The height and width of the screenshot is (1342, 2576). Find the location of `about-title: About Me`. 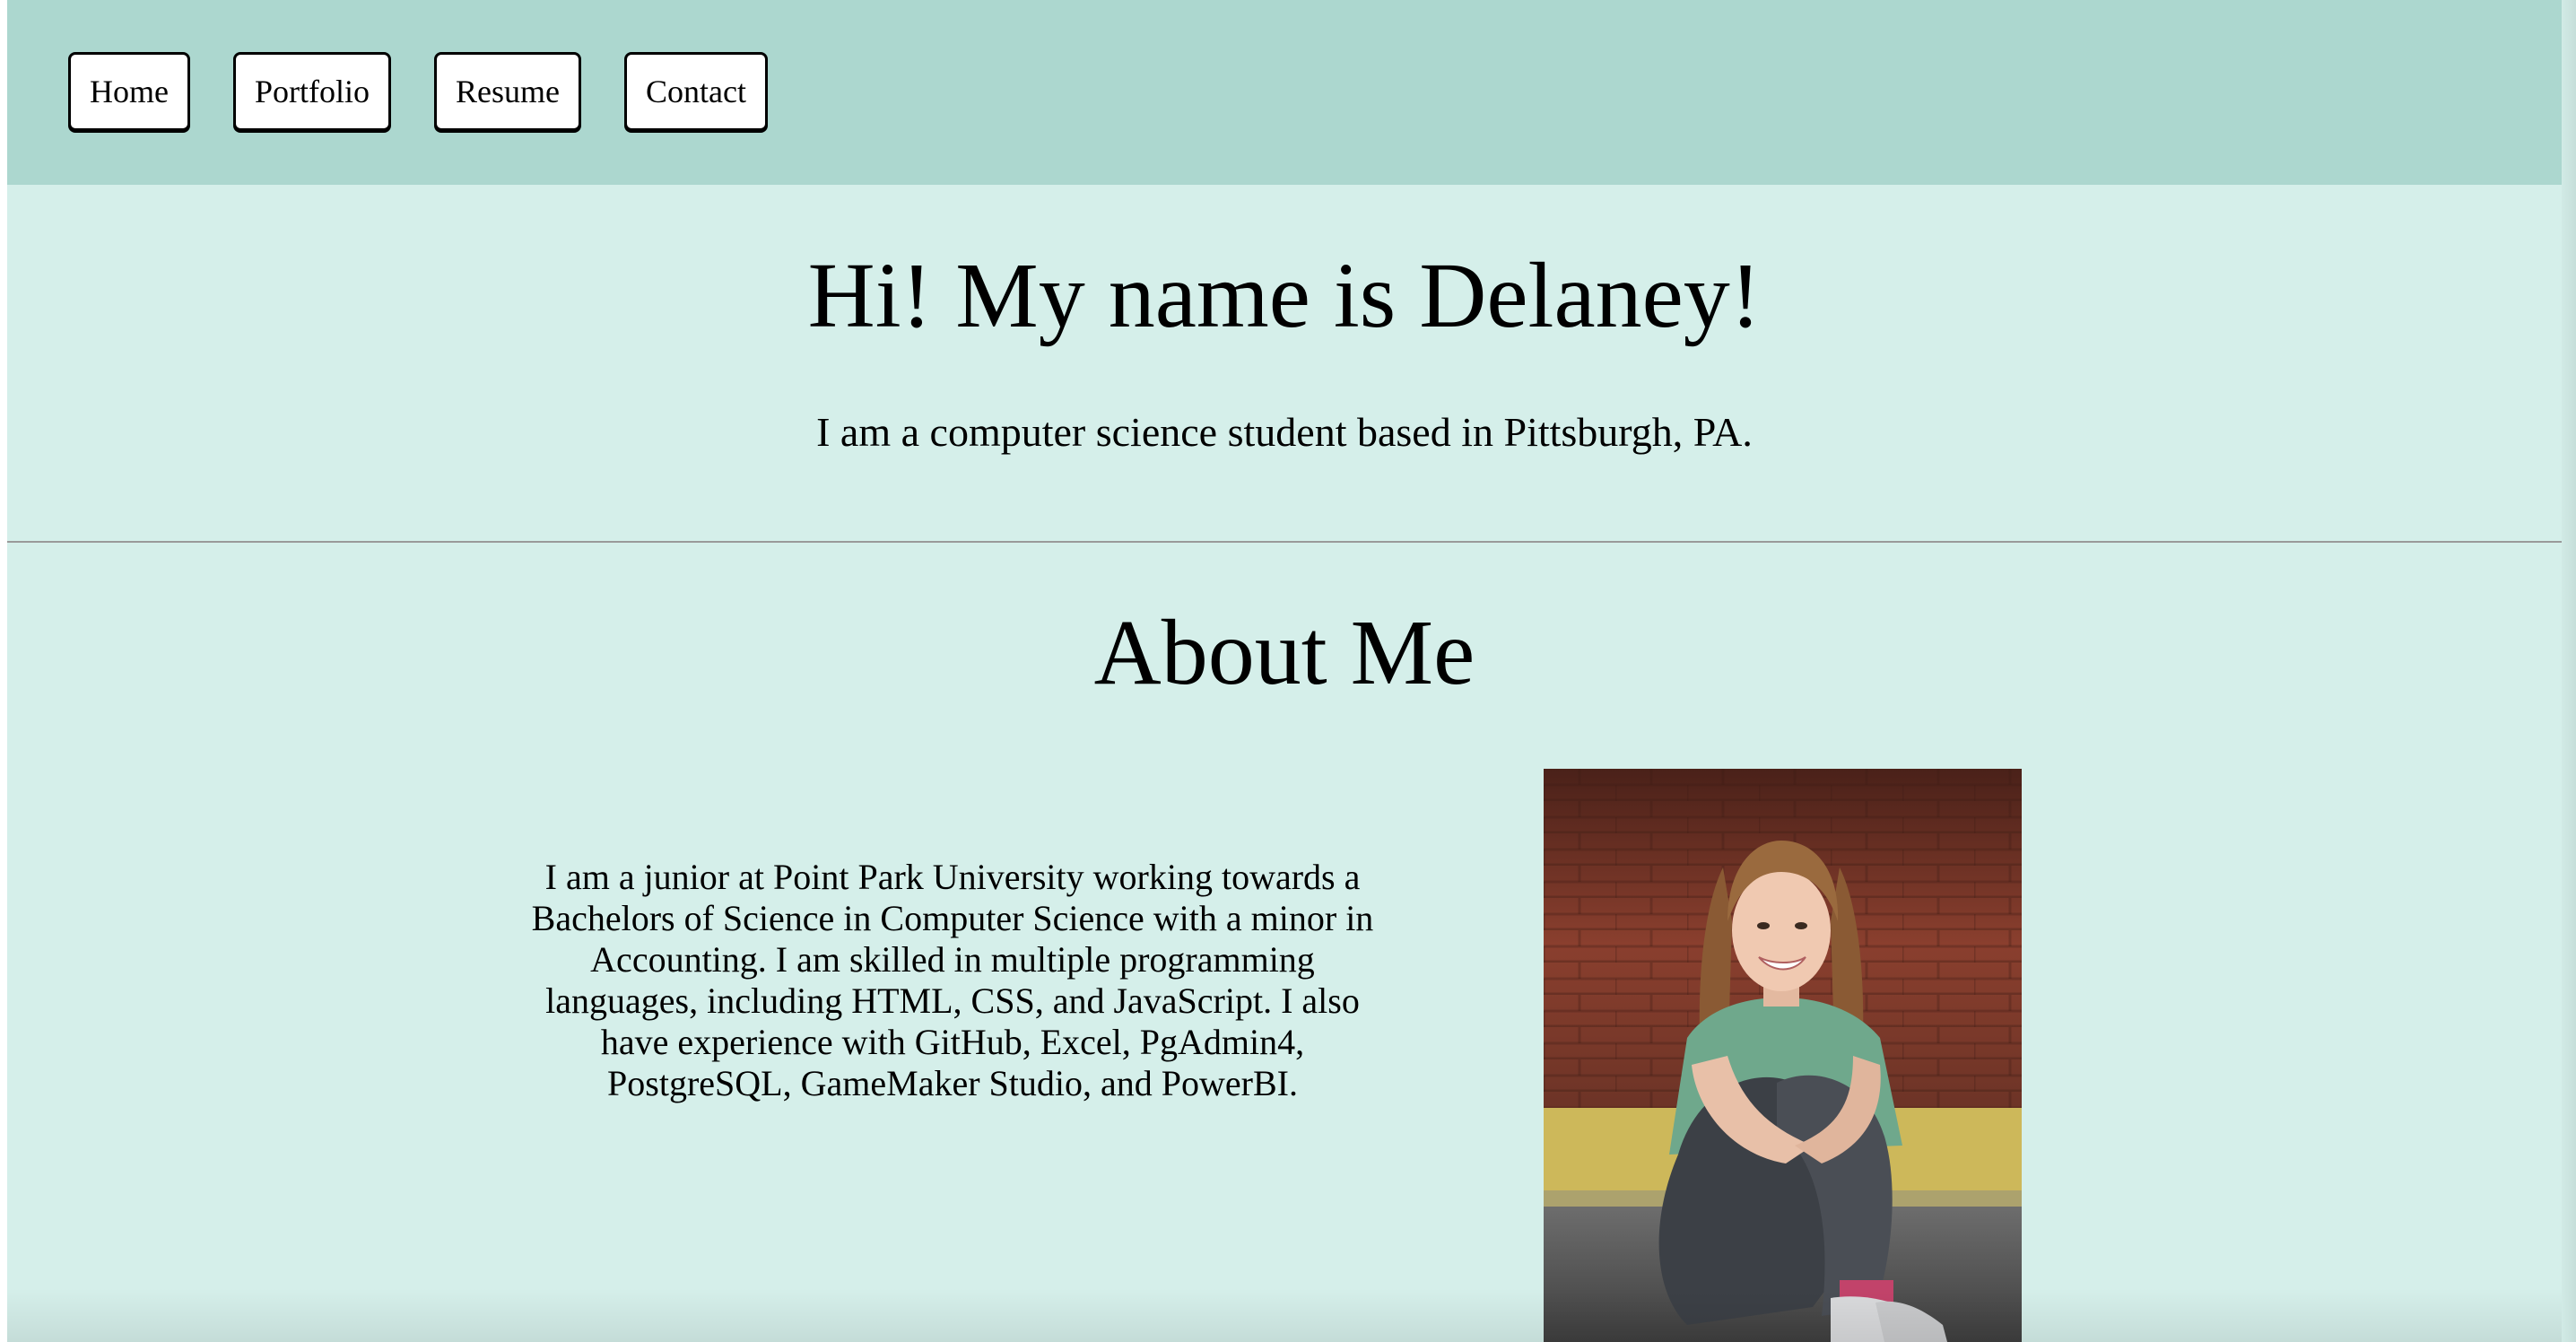

about-title: About Me is located at coordinates (1284, 652).